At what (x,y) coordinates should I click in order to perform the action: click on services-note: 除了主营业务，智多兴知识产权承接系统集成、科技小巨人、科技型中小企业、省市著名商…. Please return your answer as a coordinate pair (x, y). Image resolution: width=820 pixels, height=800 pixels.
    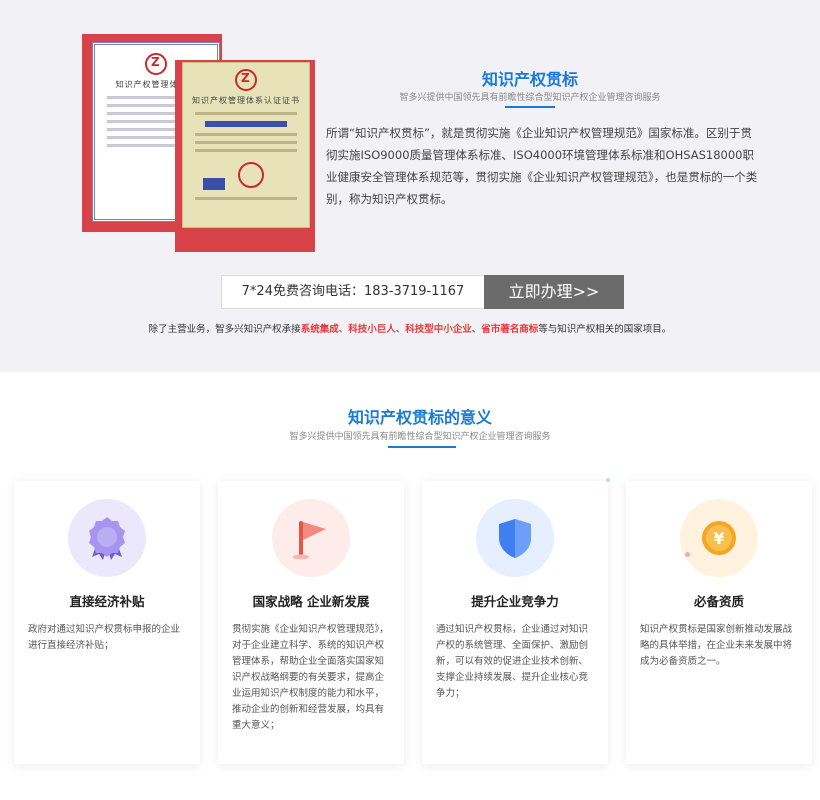
    Looking at the image, I should click on (410, 329).